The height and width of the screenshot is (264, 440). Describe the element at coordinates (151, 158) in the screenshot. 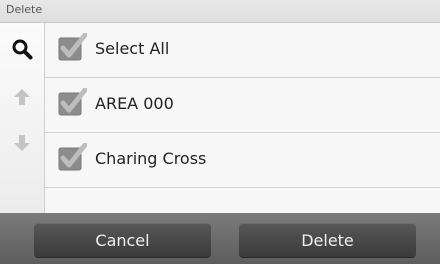

I see `list-item-label: Charing Cross` at that location.